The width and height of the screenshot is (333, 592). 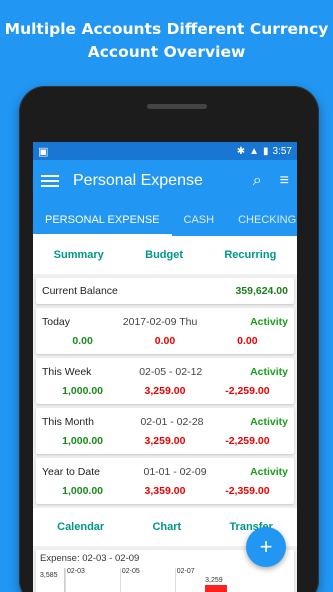 What do you see at coordinates (172, 421) in the screenshot?
I see `period-range: 02-01 - 02-28` at bounding box center [172, 421].